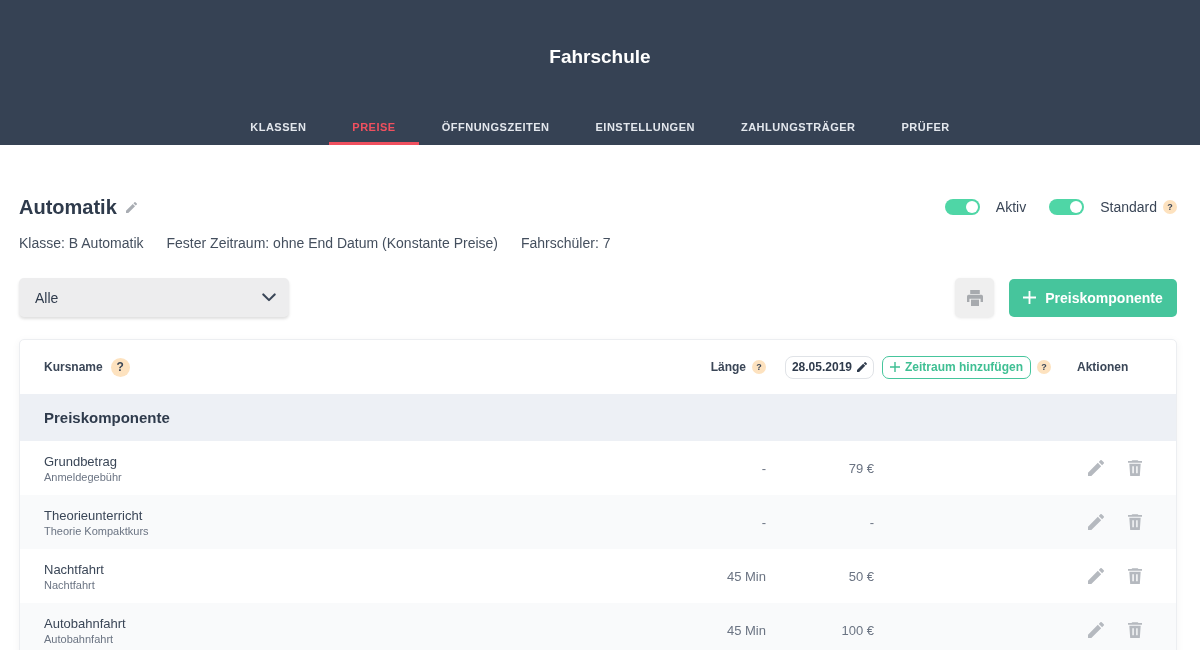  What do you see at coordinates (925, 125) in the screenshot?
I see `nav-tab: PRÜFER` at bounding box center [925, 125].